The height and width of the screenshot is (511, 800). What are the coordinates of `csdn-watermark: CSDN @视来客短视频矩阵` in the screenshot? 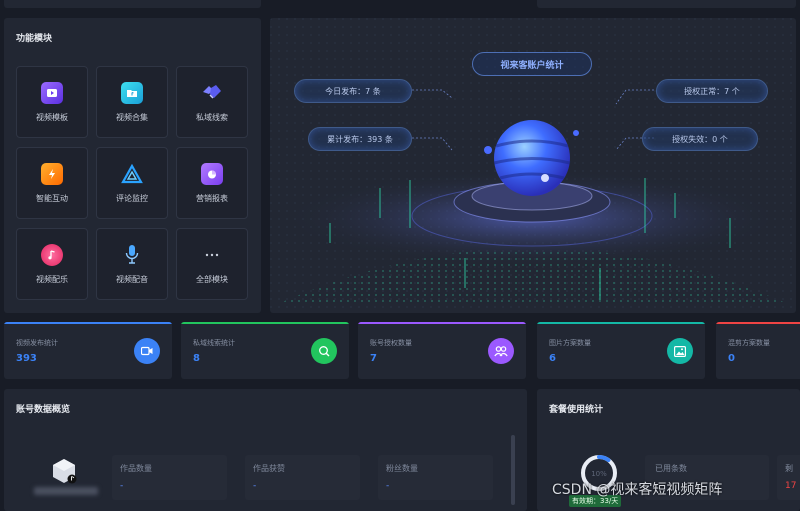 It's located at (637, 490).